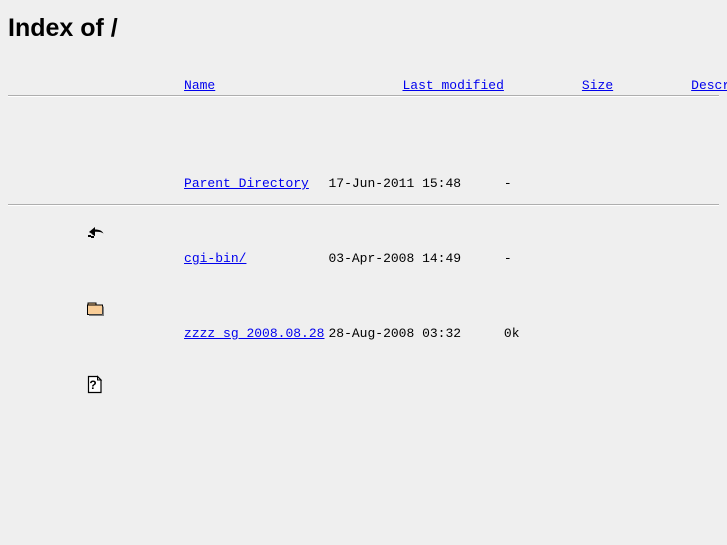 The image size is (727, 545). What do you see at coordinates (215, 258) in the screenshot?
I see `directory-link-cgi-bin: cgi-bin/` at bounding box center [215, 258].